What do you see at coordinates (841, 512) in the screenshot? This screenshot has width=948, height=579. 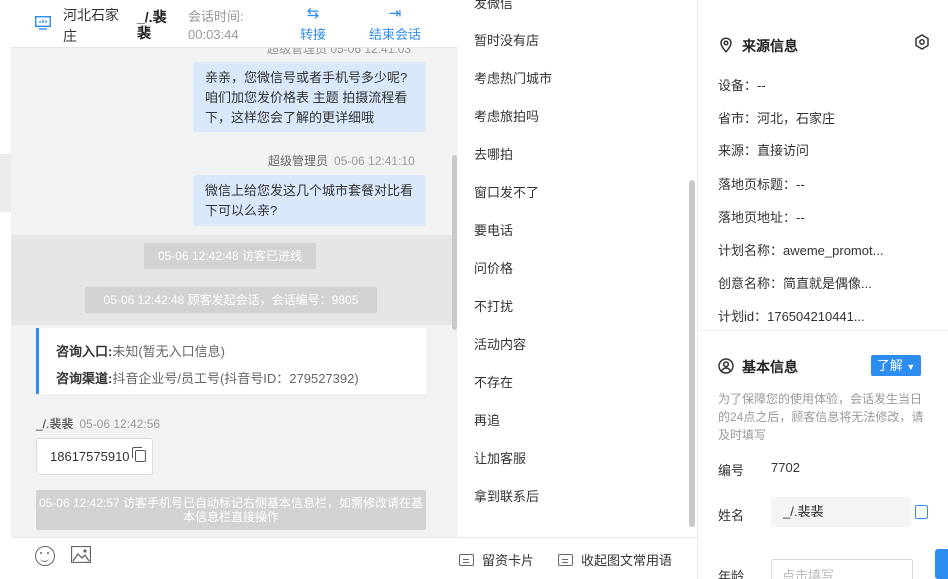 I see `name-field: _/.裴裴` at bounding box center [841, 512].